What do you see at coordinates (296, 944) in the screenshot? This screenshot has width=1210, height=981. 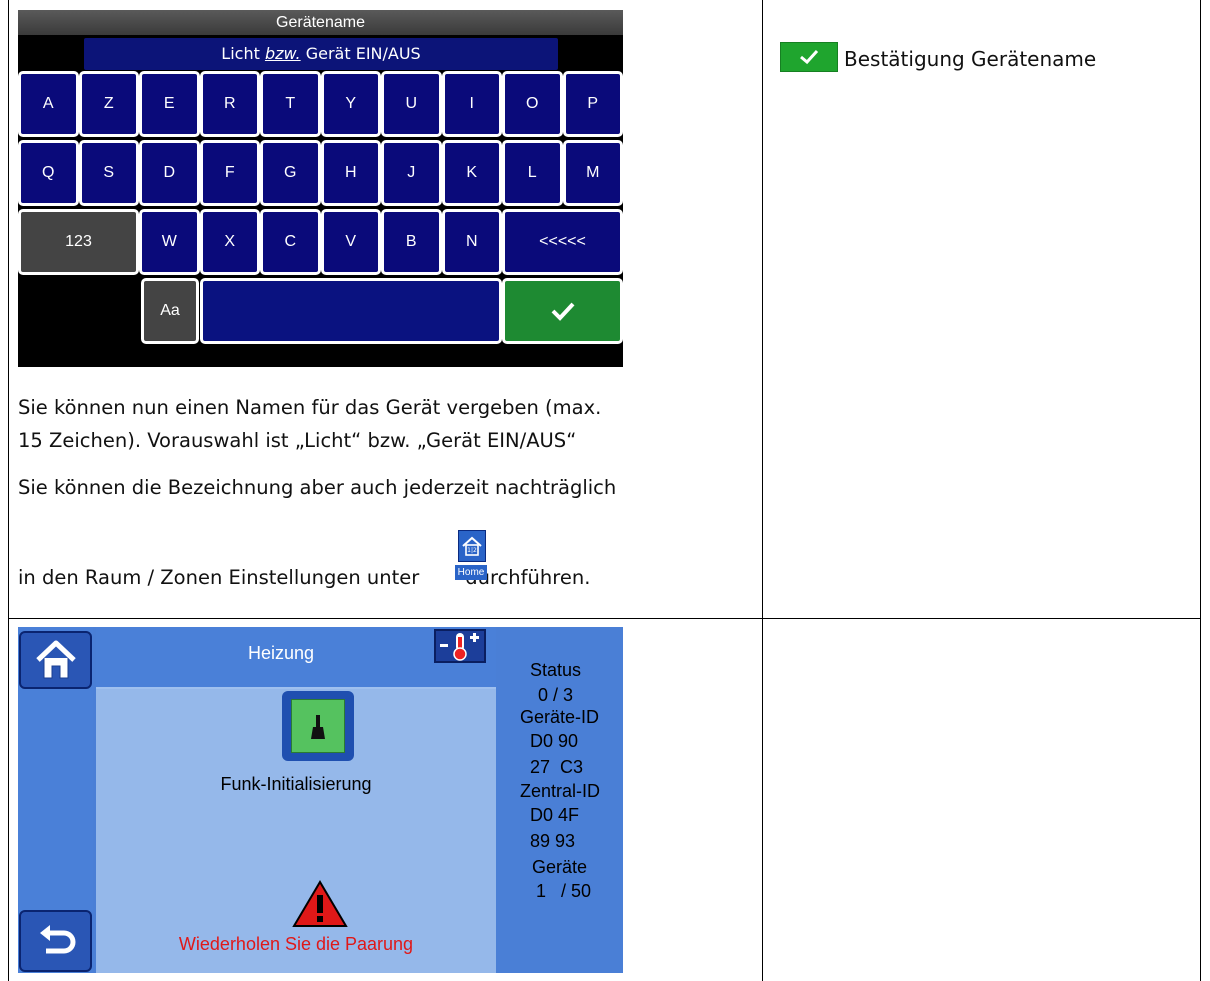 I see `warning-label: Wiederholen Sie die Paarung` at bounding box center [296, 944].